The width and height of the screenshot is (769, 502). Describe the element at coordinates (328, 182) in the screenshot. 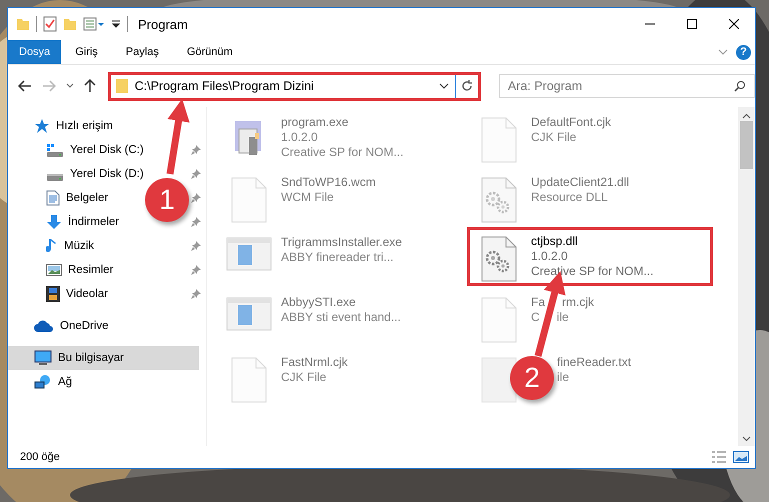

I see `file-name: SndToWP16.wcm` at that location.